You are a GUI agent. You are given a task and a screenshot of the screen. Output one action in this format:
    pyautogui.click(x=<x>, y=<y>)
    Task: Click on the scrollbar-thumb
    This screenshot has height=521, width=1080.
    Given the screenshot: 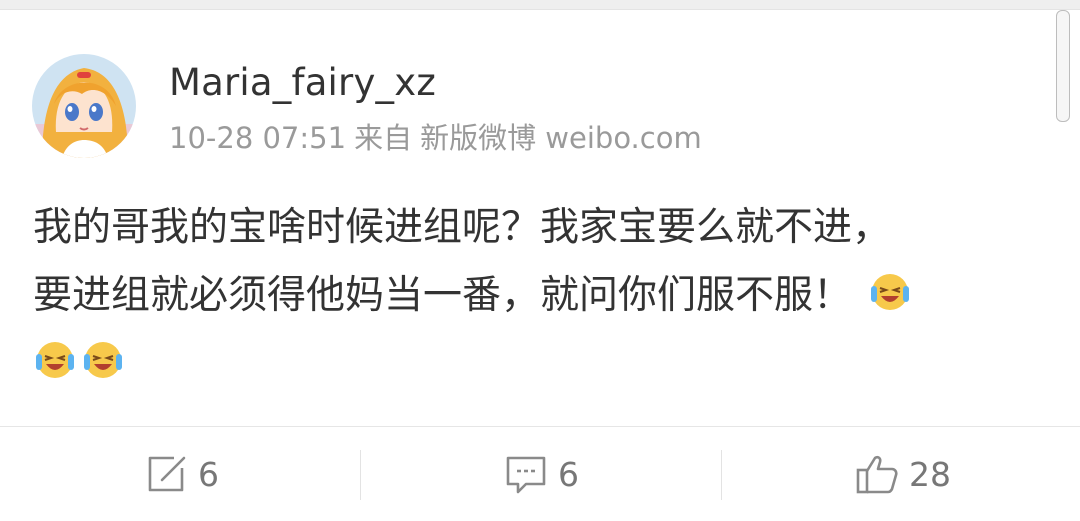 What is the action you would take?
    pyautogui.click(x=1063, y=66)
    